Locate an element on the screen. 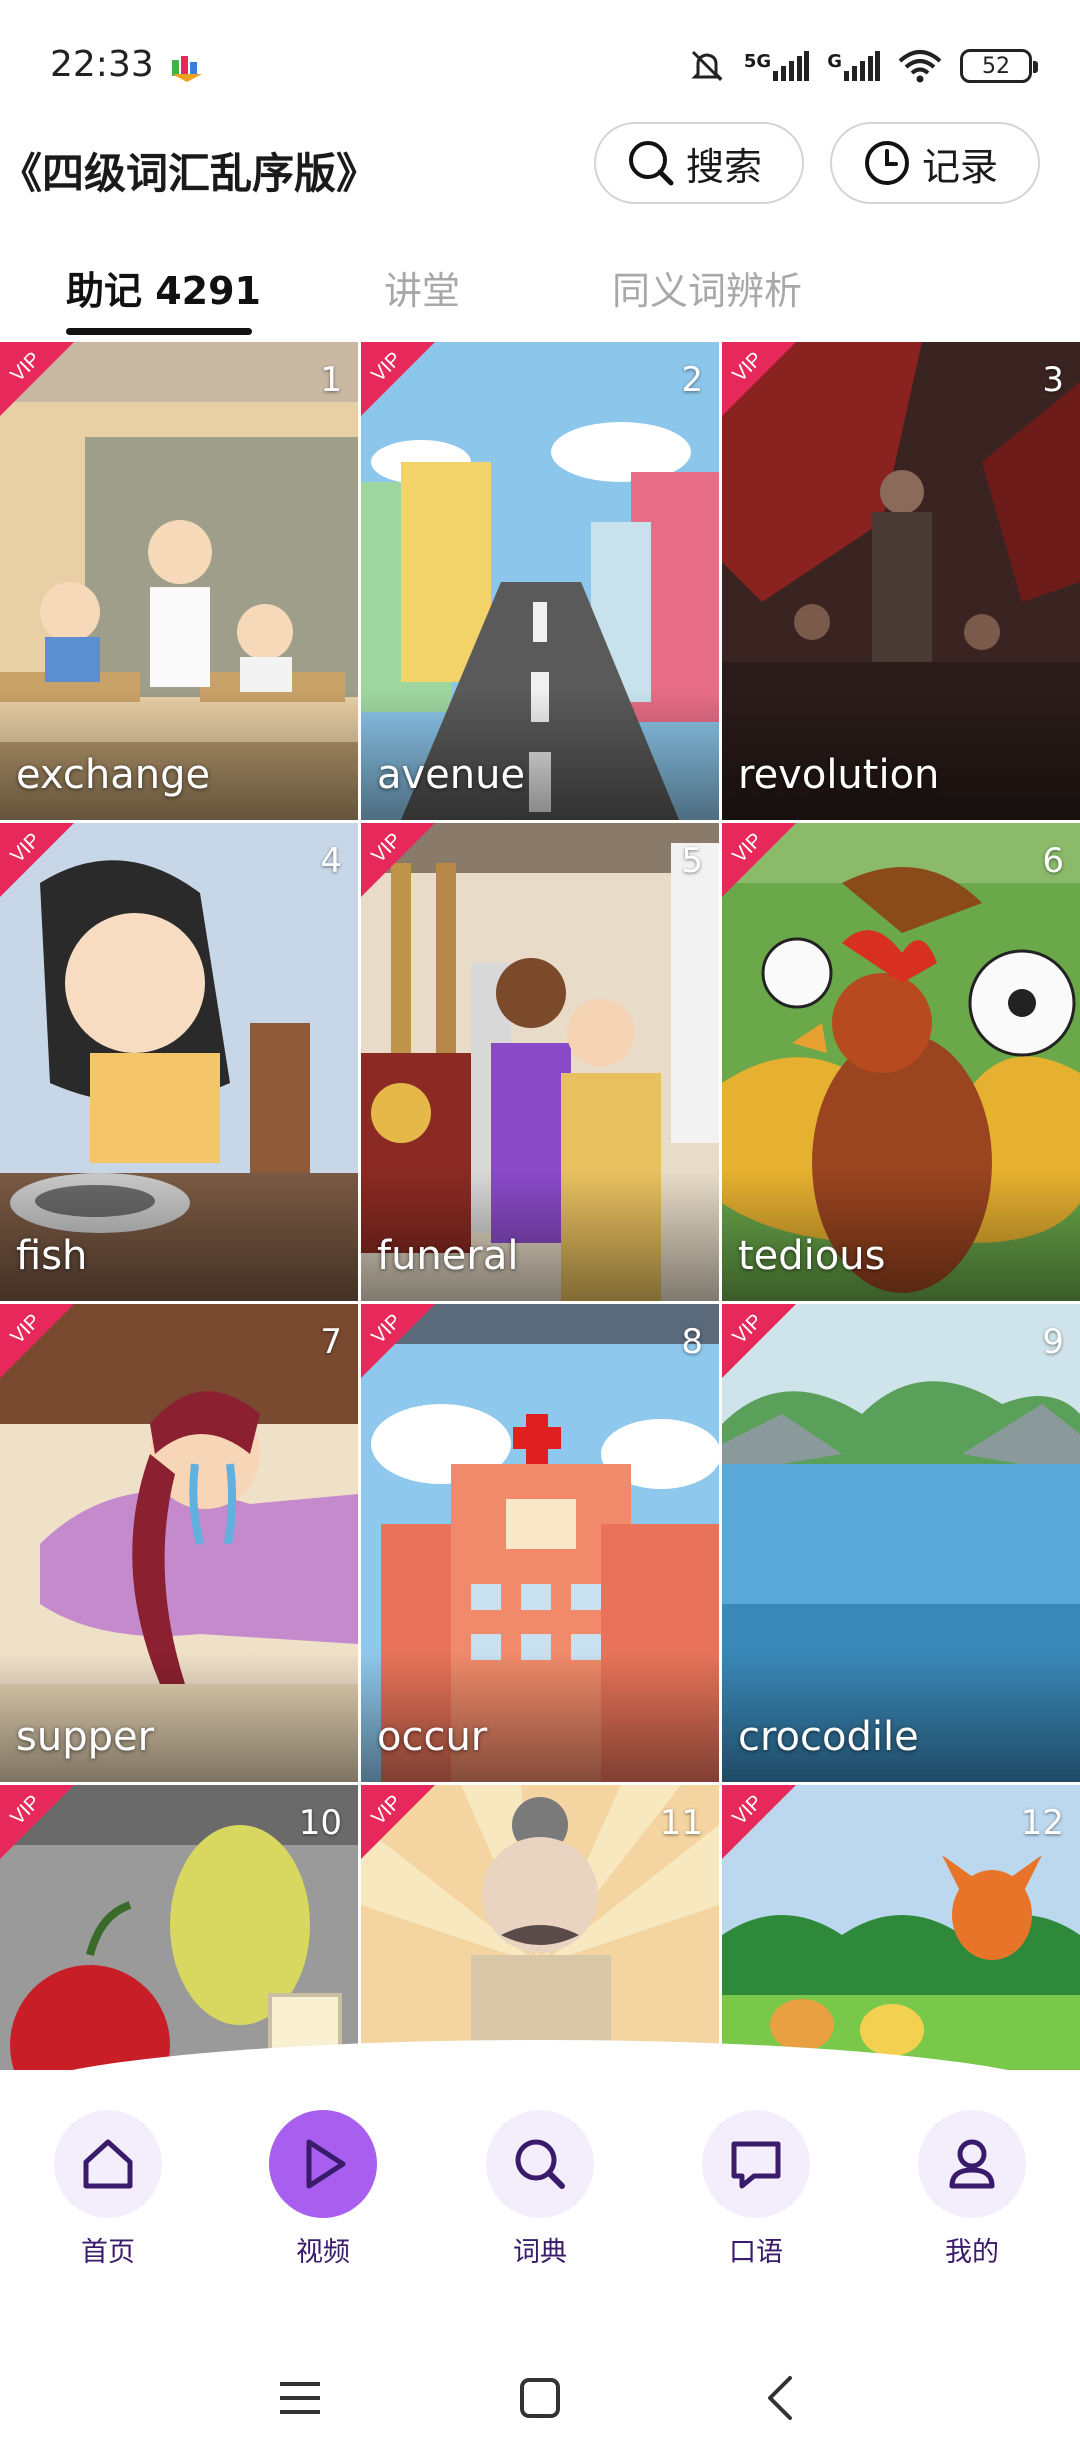 The image size is (1080, 2460). menu-icon is located at coordinates (300, 2398).